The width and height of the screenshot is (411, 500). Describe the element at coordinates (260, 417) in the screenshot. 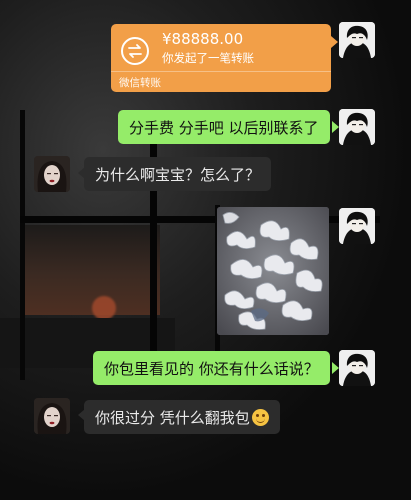

I see `smiling-face-icon` at that location.